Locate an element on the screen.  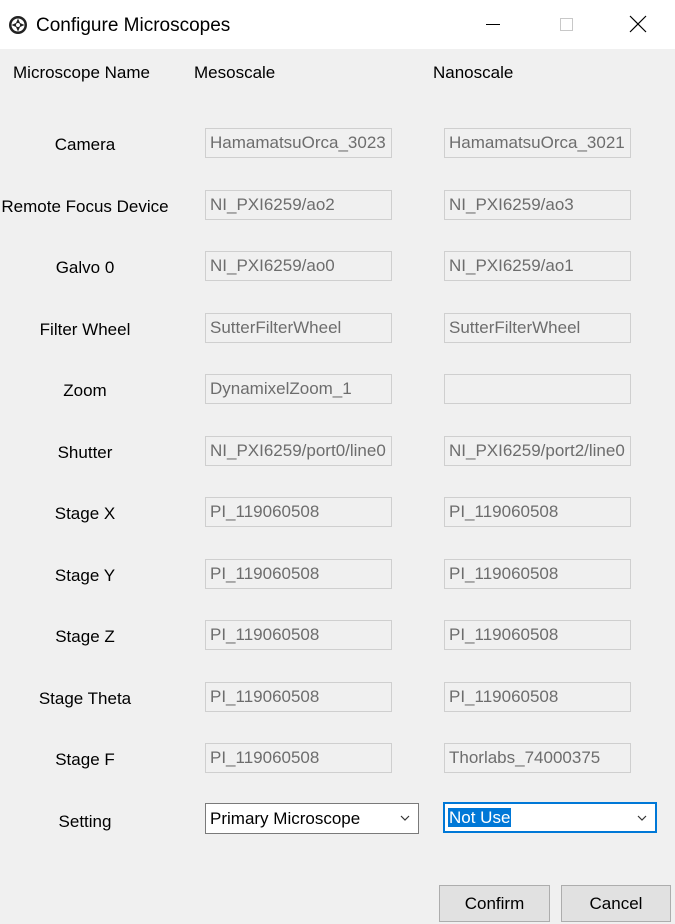
header-nanoscale: Nanoscale is located at coordinates (473, 72).